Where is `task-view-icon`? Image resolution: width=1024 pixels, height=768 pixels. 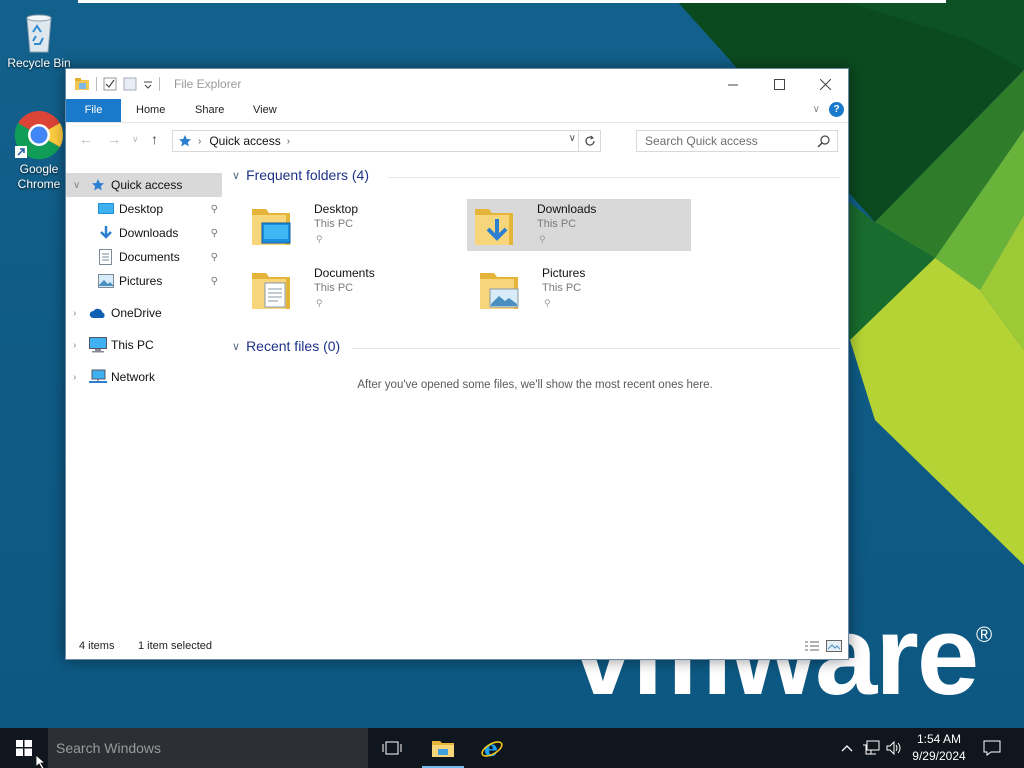
task-view-icon is located at coordinates (392, 748).